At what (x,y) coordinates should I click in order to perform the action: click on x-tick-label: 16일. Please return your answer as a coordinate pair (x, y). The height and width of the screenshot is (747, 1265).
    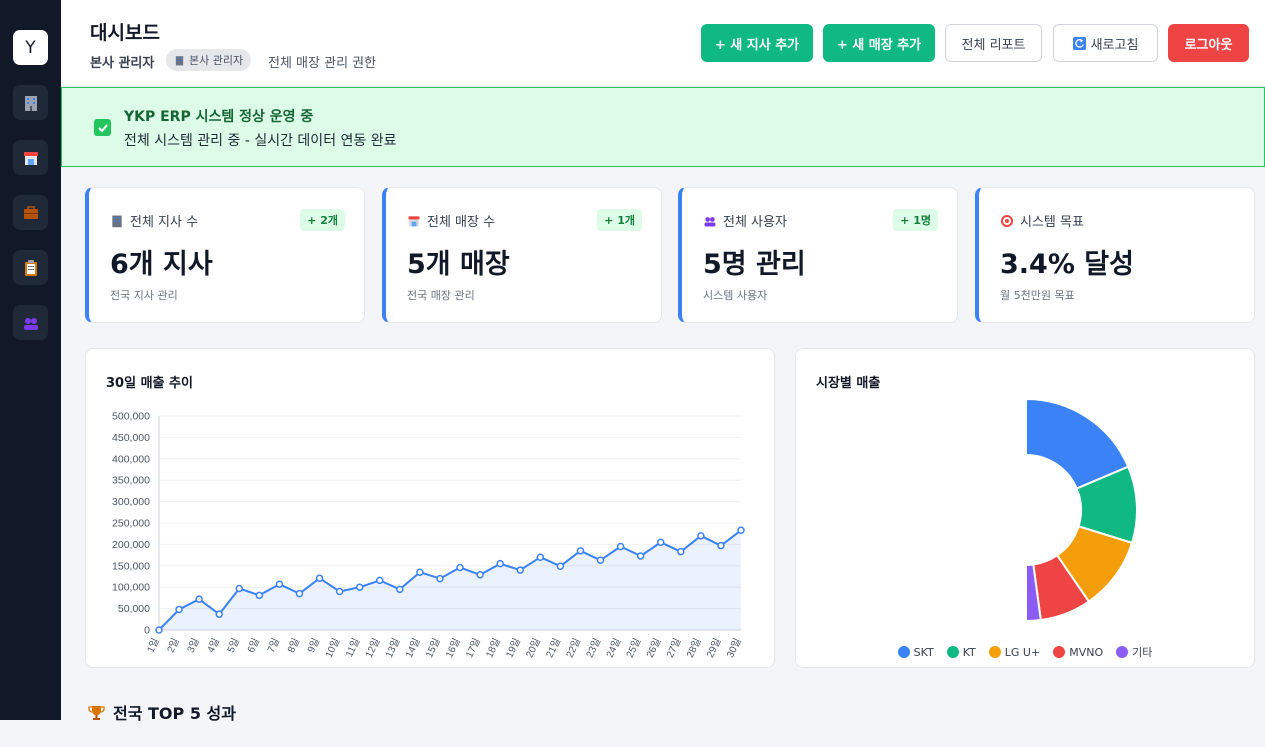
    Looking at the image, I should click on (452, 647).